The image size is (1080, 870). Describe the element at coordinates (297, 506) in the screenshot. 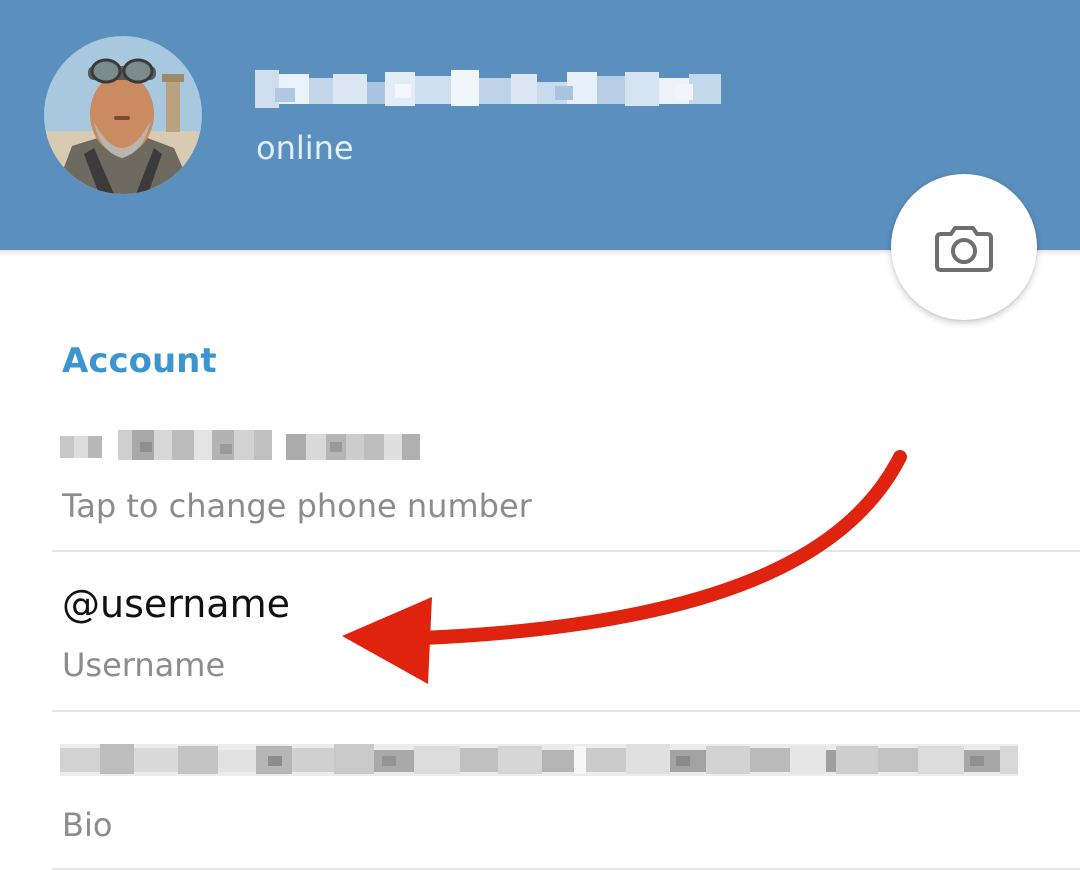

I see `phone-subtitle: Tap to change phone number` at that location.